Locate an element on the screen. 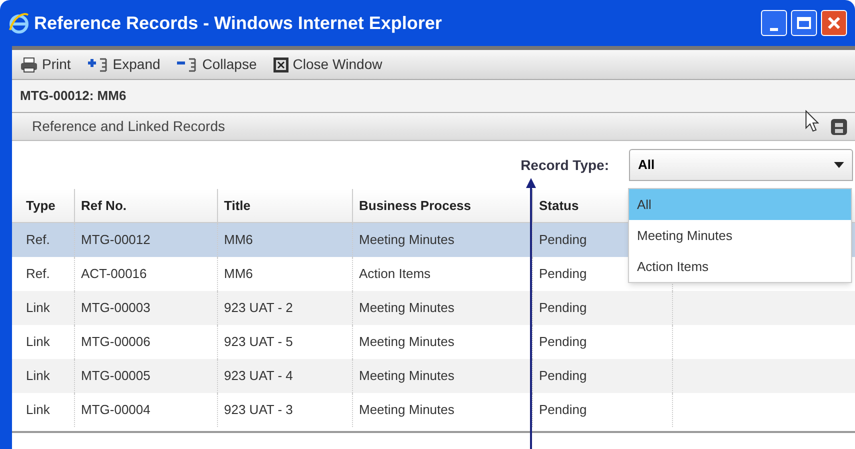  record-type-select: All is located at coordinates (741, 165).